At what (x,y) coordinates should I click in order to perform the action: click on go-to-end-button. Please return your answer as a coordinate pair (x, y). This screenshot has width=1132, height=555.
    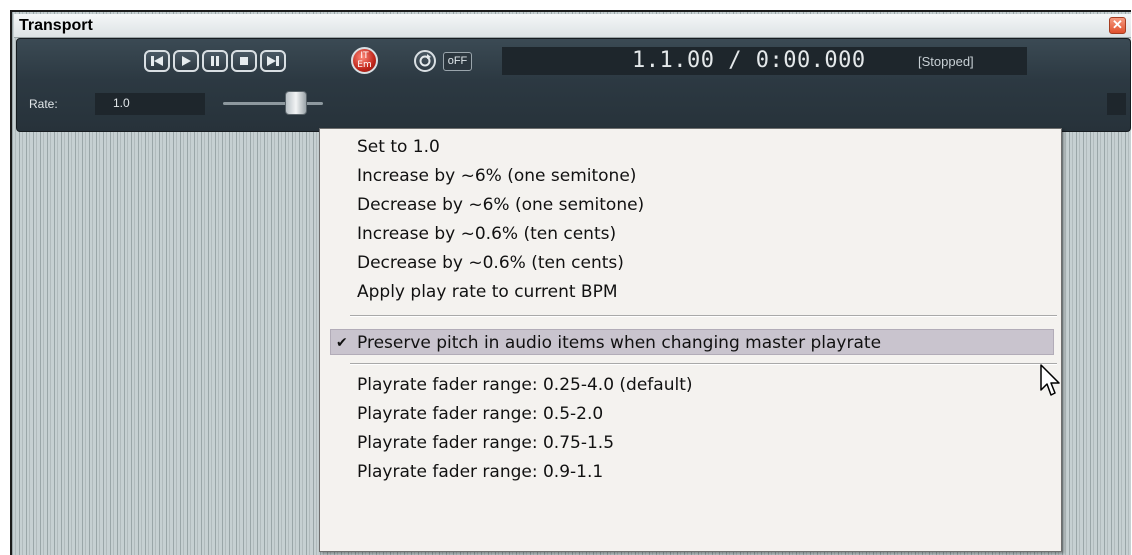
    Looking at the image, I should click on (273, 61).